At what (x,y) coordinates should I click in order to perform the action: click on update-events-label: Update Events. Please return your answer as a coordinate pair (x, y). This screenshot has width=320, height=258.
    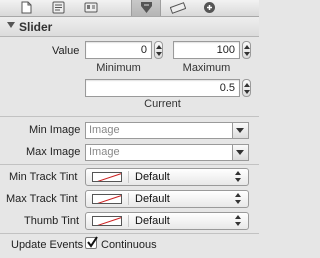
    Looking at the image, I should click on (47, 245).